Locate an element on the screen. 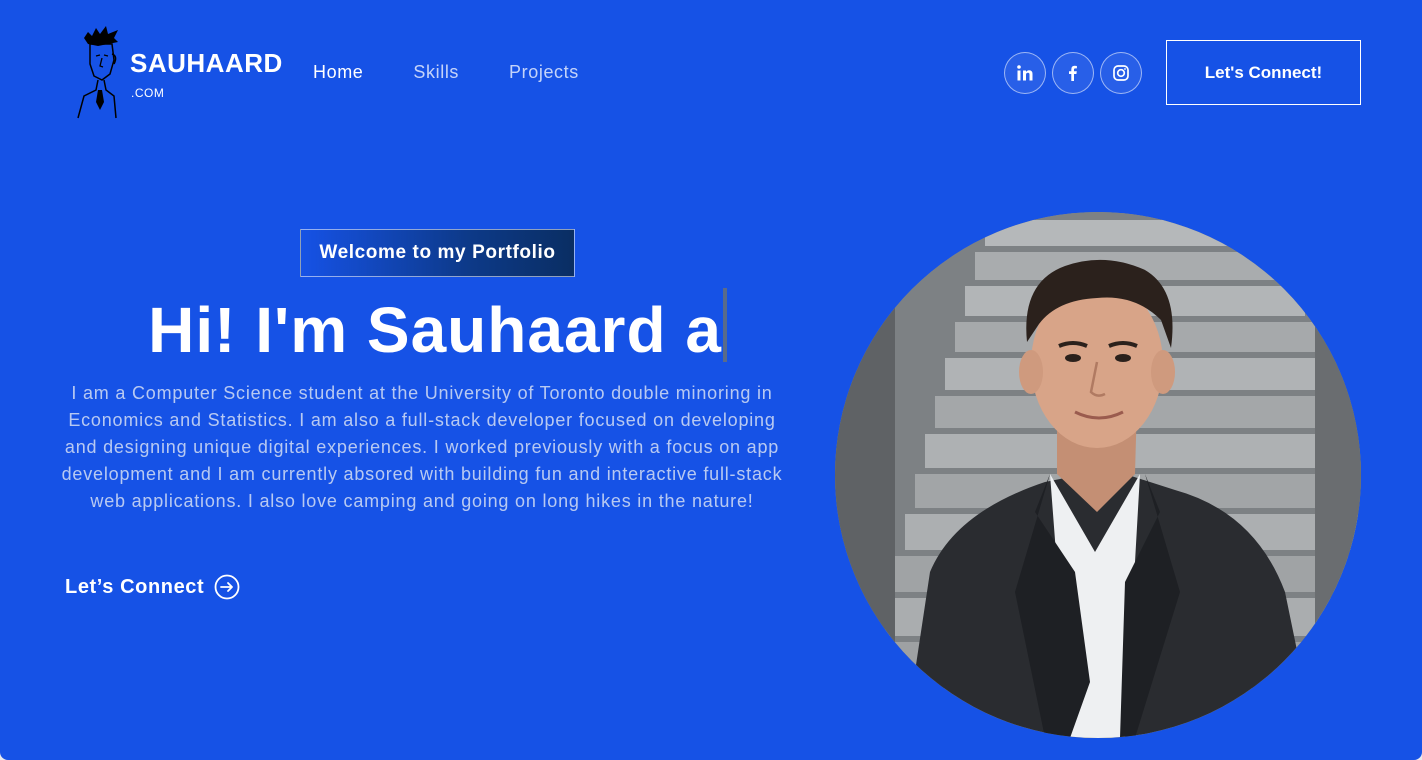 This screenshot has height=760, width=1422. facebook-icon is located at coordinates (1073, 73).